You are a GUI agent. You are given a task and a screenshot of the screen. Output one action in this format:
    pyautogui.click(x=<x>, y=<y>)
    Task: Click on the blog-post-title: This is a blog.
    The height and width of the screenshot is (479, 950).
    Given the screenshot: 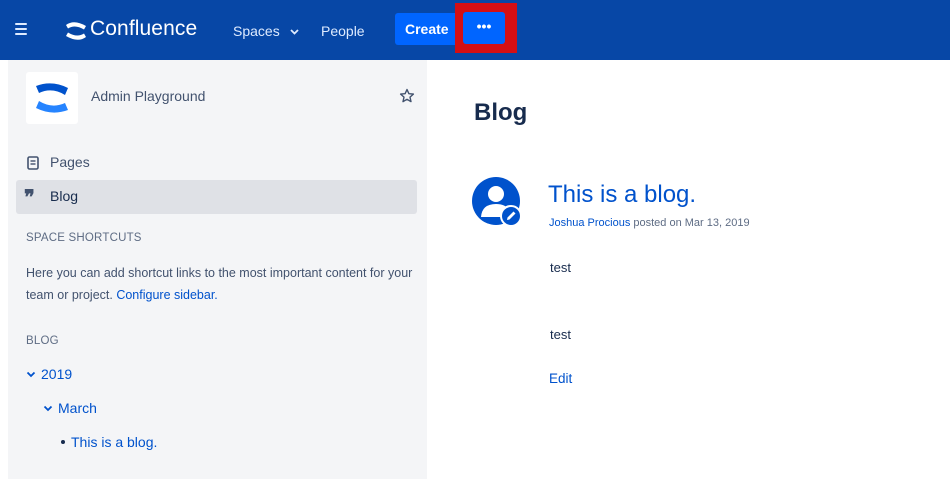 What is the action you would take?
    pyautogui.click(x=622, y=195)
    